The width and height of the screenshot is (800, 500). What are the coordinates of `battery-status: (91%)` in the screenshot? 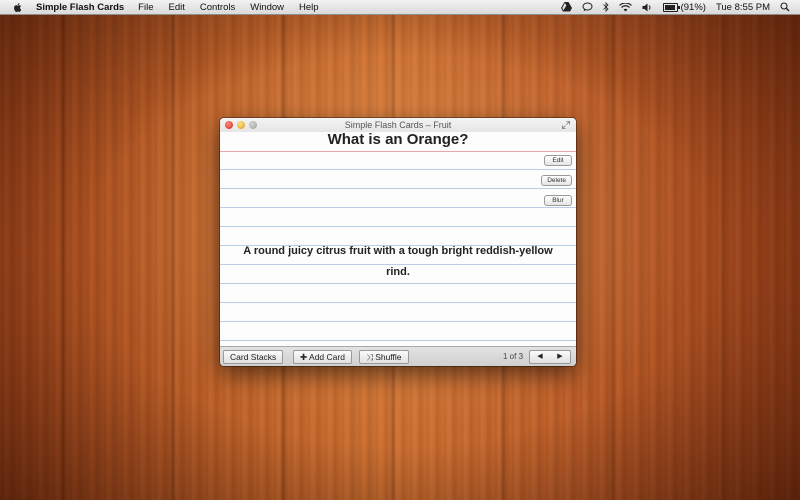 It's located at (684, 7).